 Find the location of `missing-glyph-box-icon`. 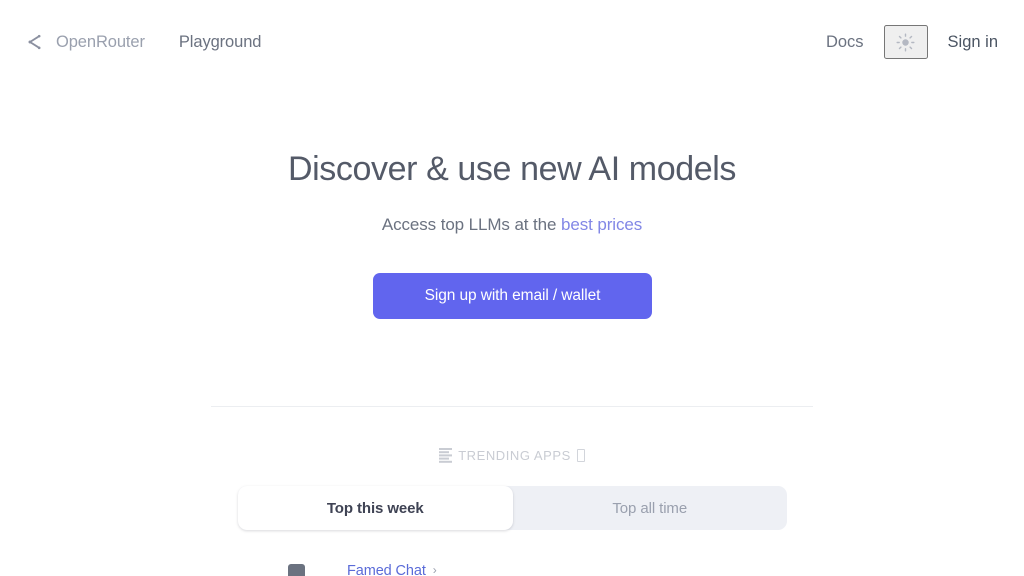

missing-glyph-box-icon is located at coordinates (580, 455).